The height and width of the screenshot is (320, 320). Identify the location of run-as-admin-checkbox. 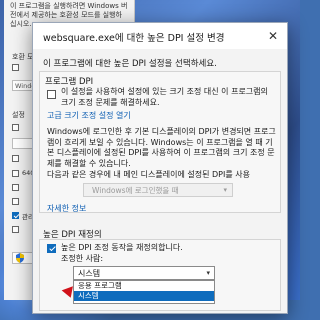
(15, 215).